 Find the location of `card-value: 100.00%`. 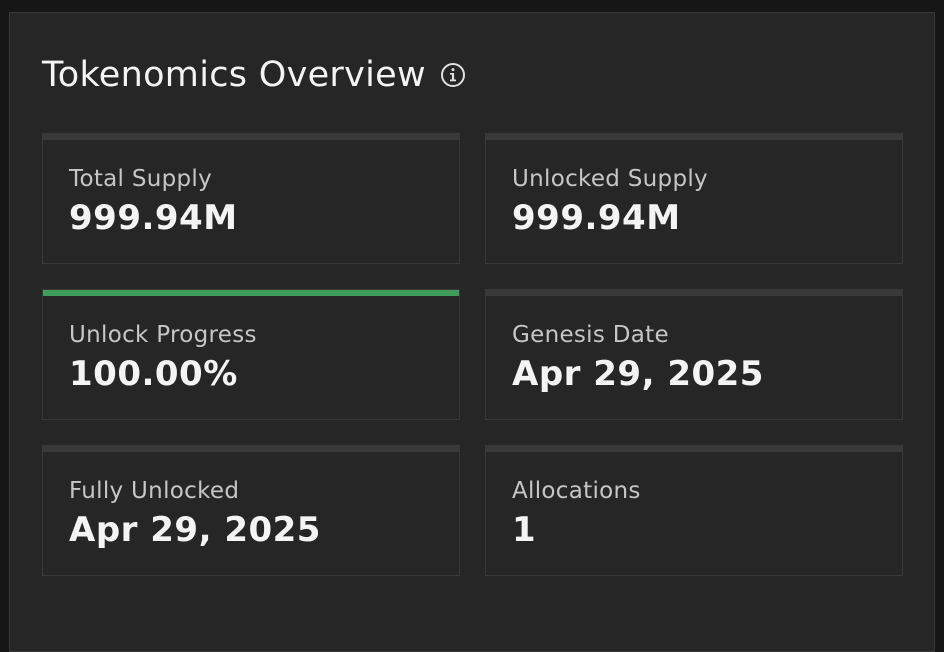

card-value: 100.00% is located at coordinates (153, 374).